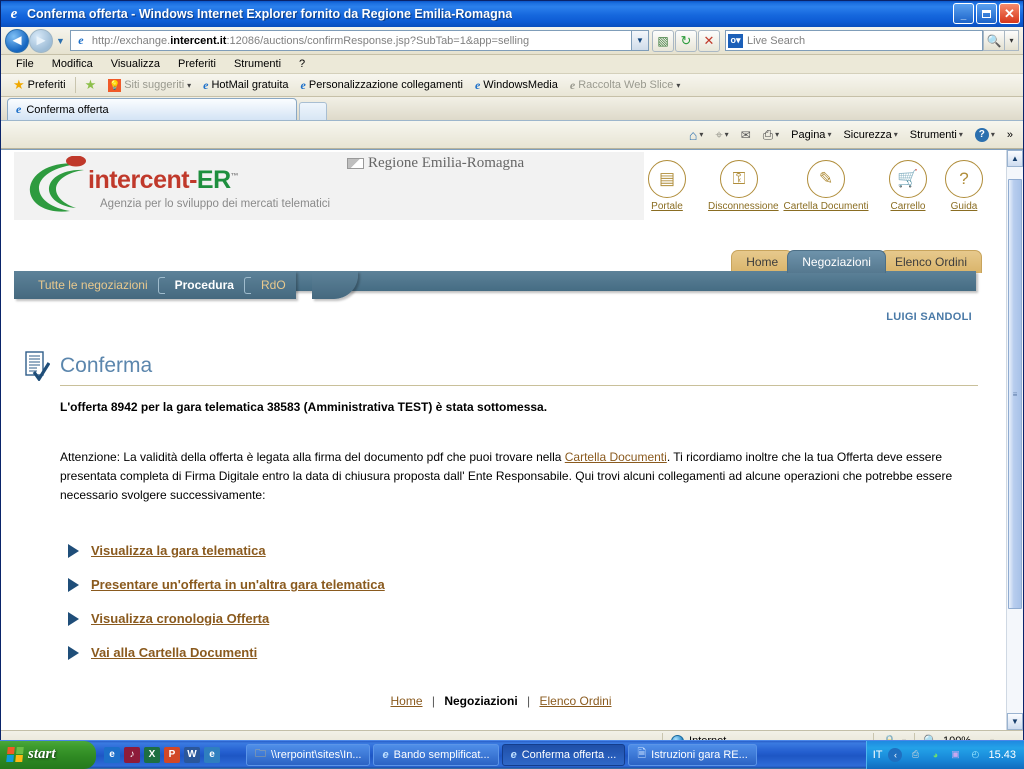 The height and width of the screenshot is (769, 1024). Describe the element at coordinates (963, 13) in the screenshot. I see `minimize-button: _` at that location.